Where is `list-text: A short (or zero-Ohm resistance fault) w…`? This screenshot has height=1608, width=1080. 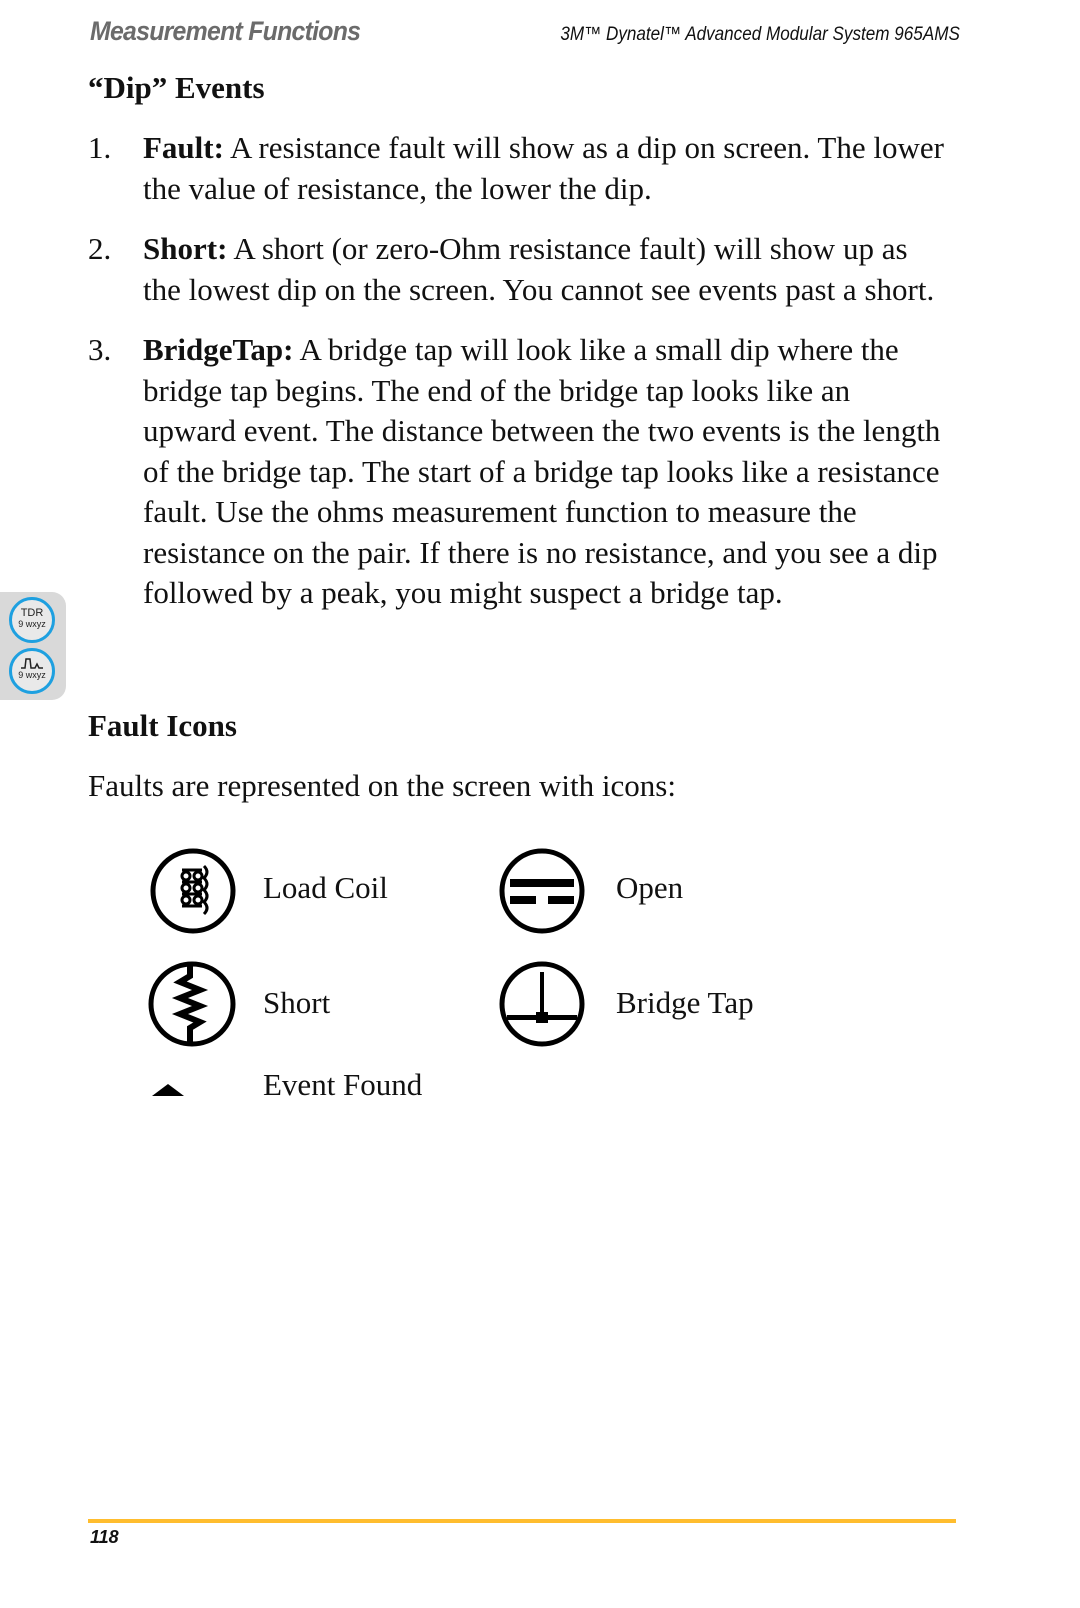 list-text: A short (or zero-Ohm resistance fault) w… is located at coordinates (539, 269).